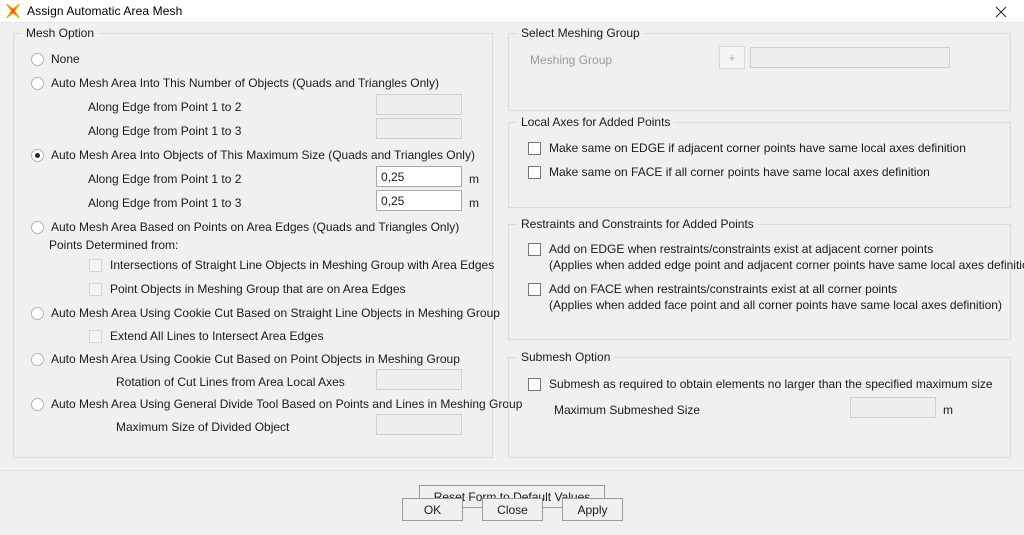 The image size is (1024, 535). What do you see at coordinates (165, 203) in the screenshot?
I see `size-edge-1-3-label: Along Edge from Point 1 to 3` at bounding box center [165, 203].